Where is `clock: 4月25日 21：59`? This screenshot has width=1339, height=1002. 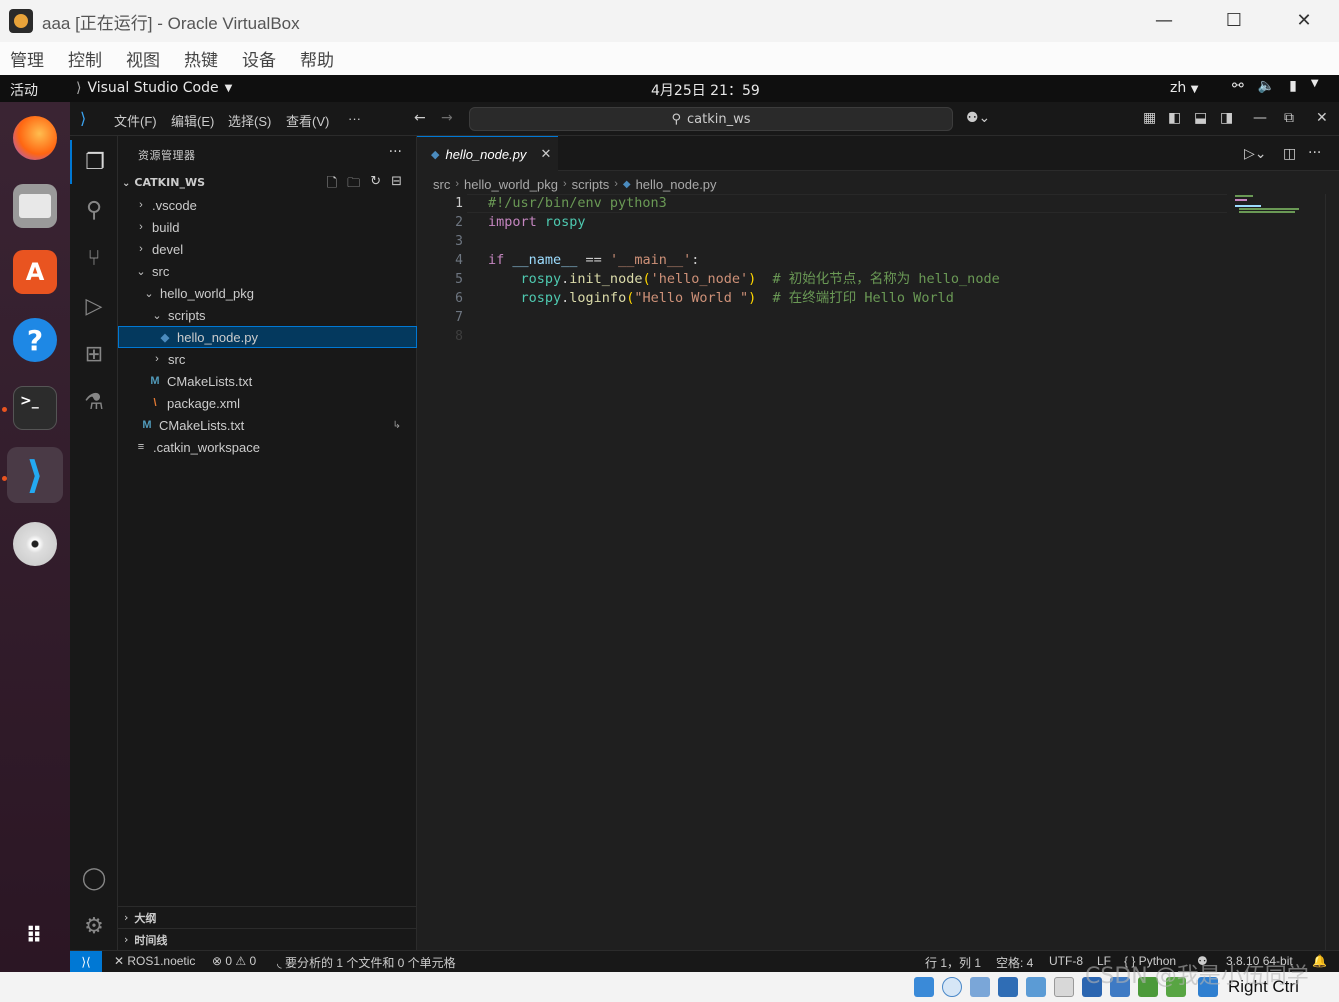
clock: 4月25日 21：59 is located at coordinates (705, 90).